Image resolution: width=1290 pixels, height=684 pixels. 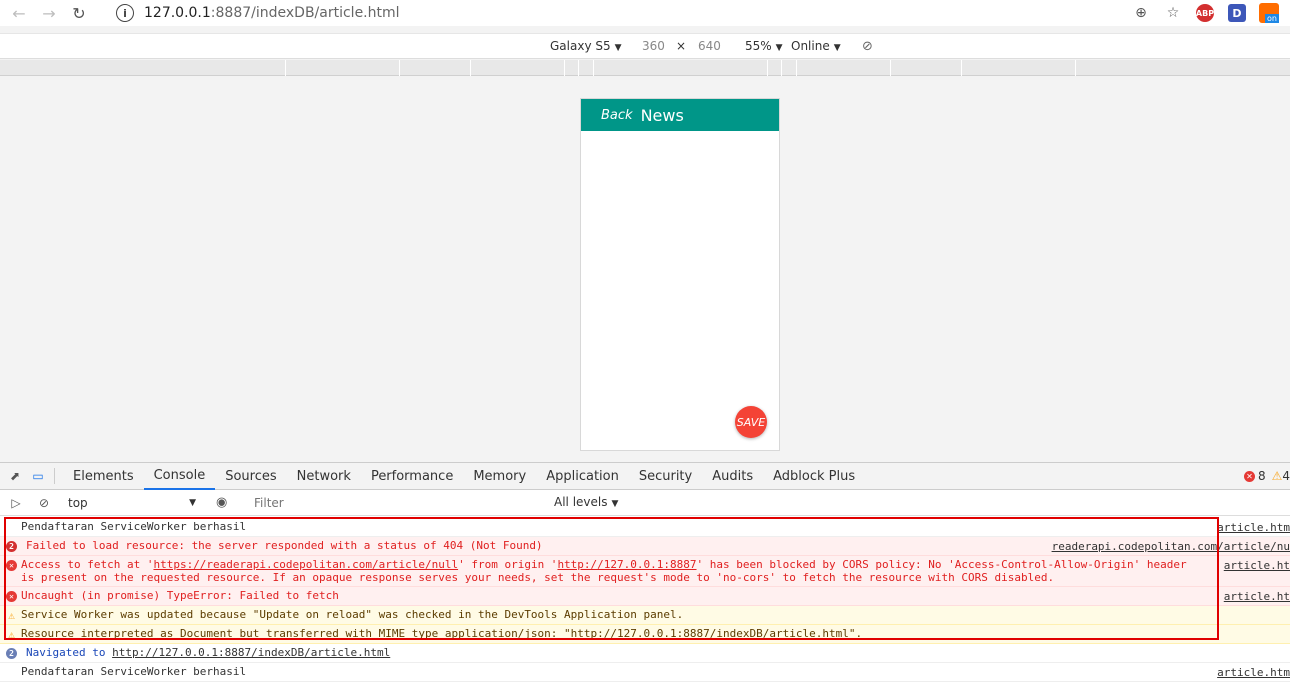 I want to click on filter-input, so click(x=397, y=503).